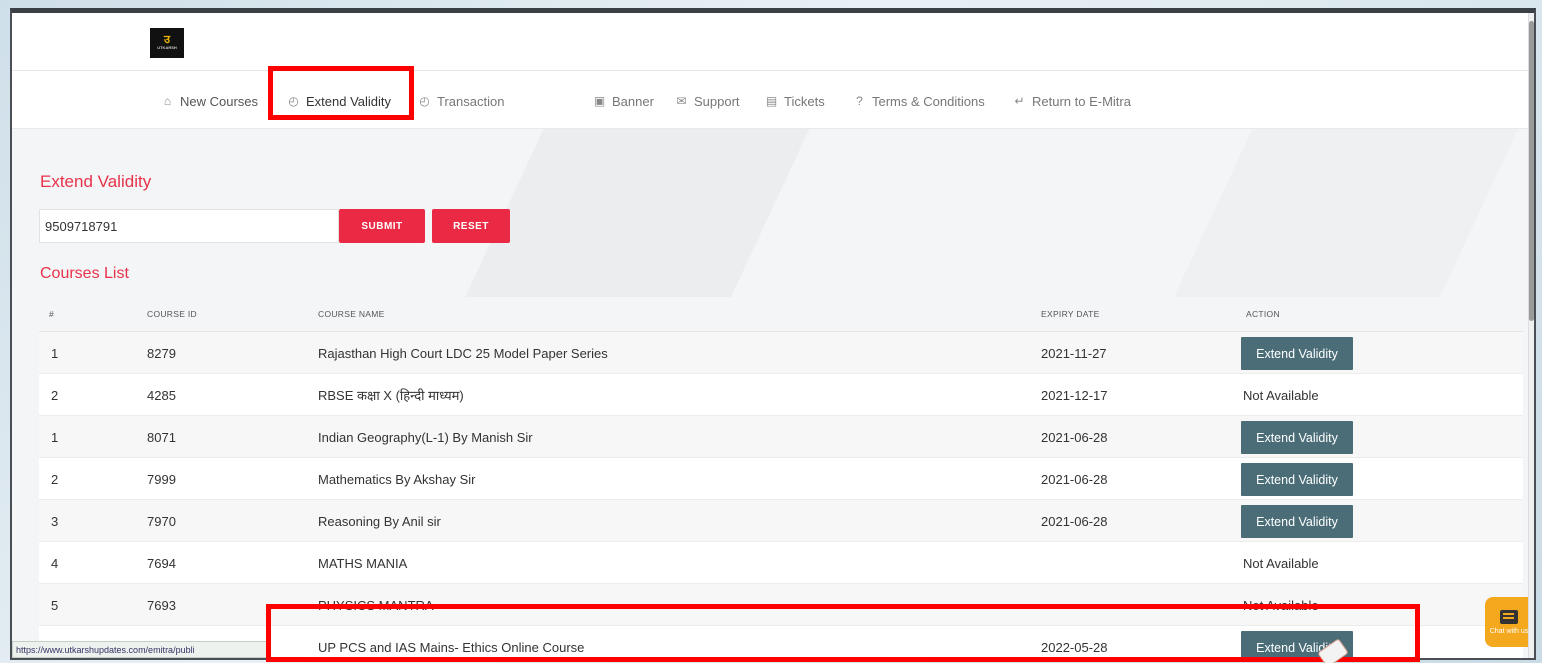 This screenshot has height=663, width=1542. I want to click on col-header-action: ACTION, so click(1263, 314).